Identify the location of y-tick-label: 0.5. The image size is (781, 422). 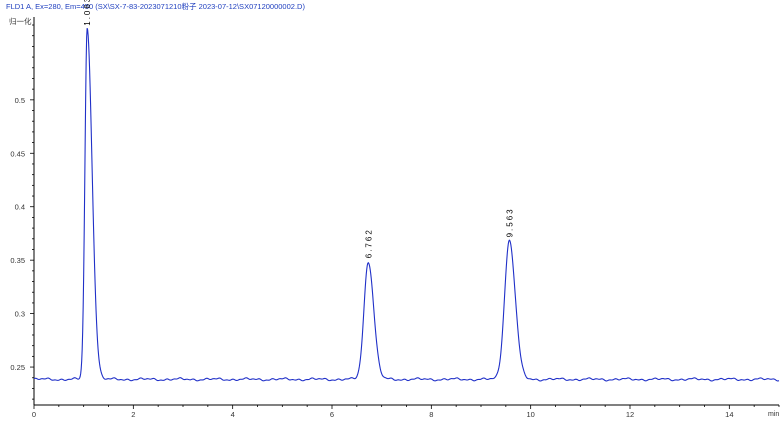
(20, 100).